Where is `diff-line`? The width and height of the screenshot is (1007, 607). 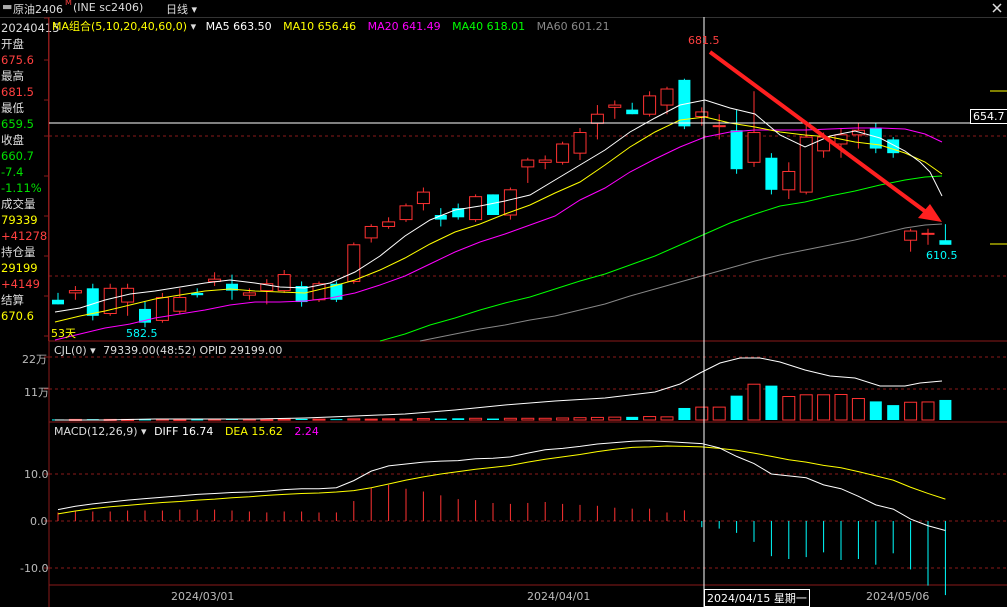 diff-line is located at coordinates (501, 485).